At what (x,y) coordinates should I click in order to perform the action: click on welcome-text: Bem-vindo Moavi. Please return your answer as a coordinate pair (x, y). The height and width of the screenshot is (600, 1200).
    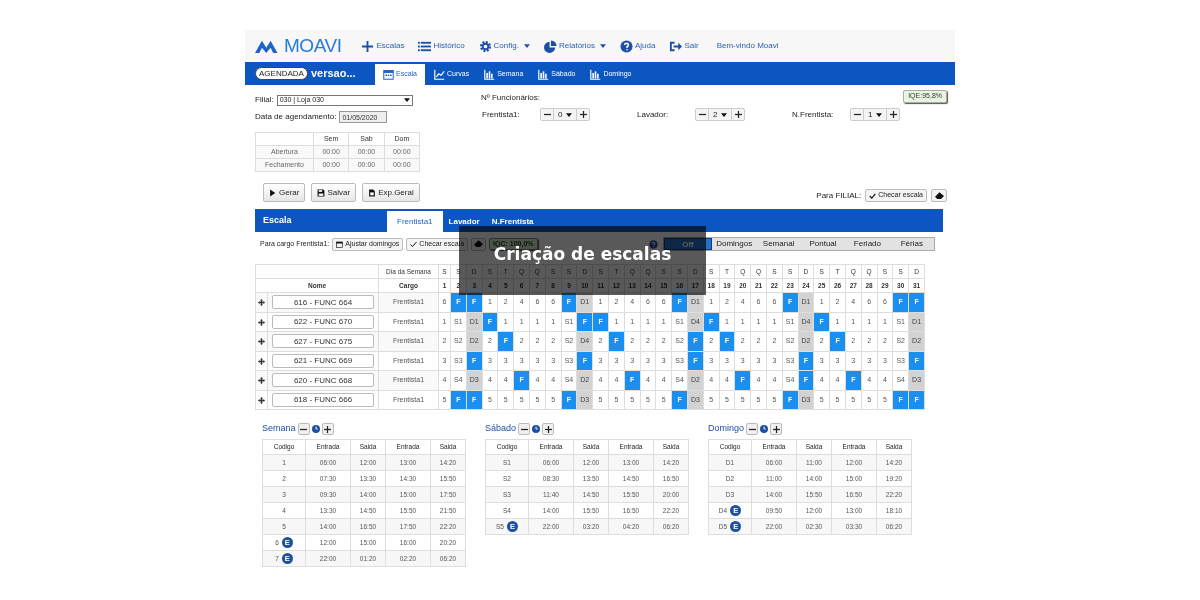
    Looking at the image, I should click on (747, 46).